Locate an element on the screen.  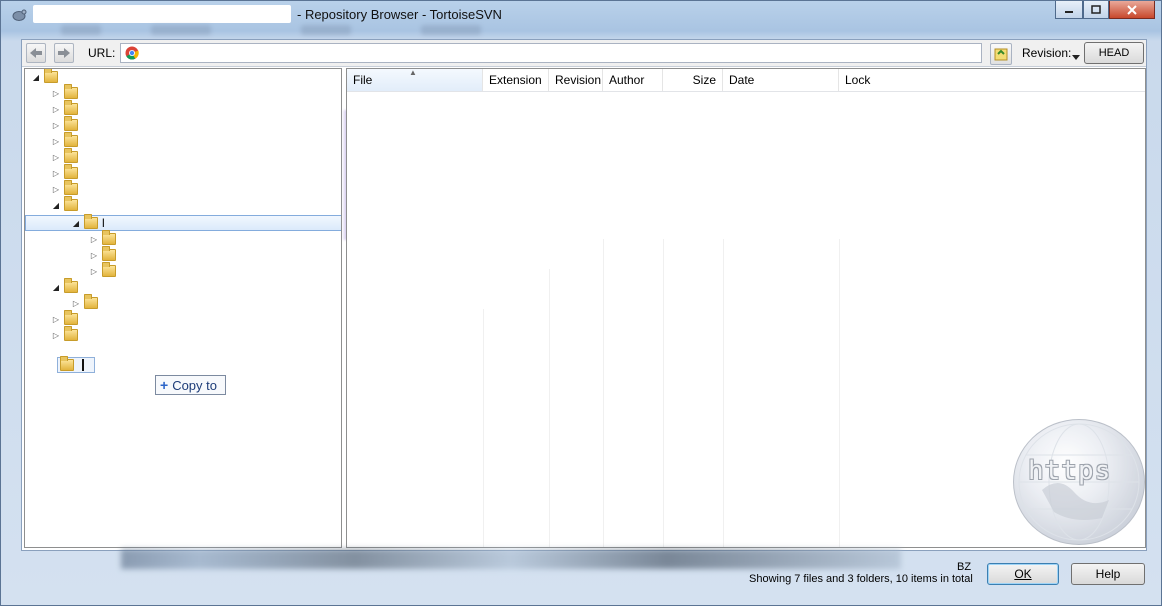
tree-root-node: ◢ is located at coordinates (44, 77).